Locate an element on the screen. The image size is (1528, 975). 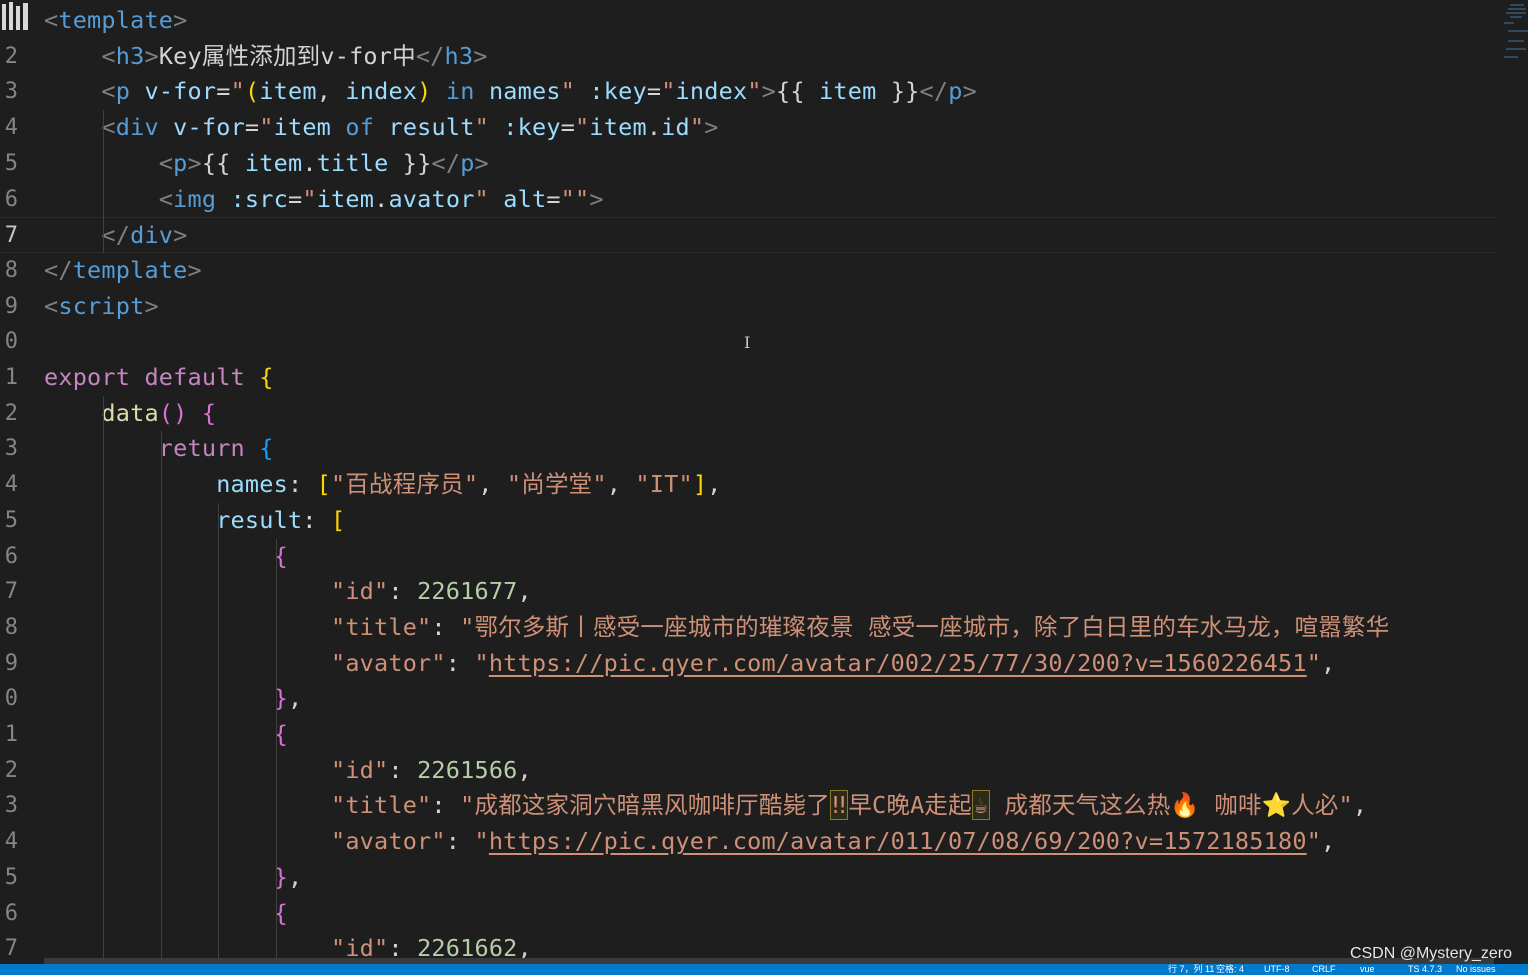
code-token: index is located at coordinates (381, 91).